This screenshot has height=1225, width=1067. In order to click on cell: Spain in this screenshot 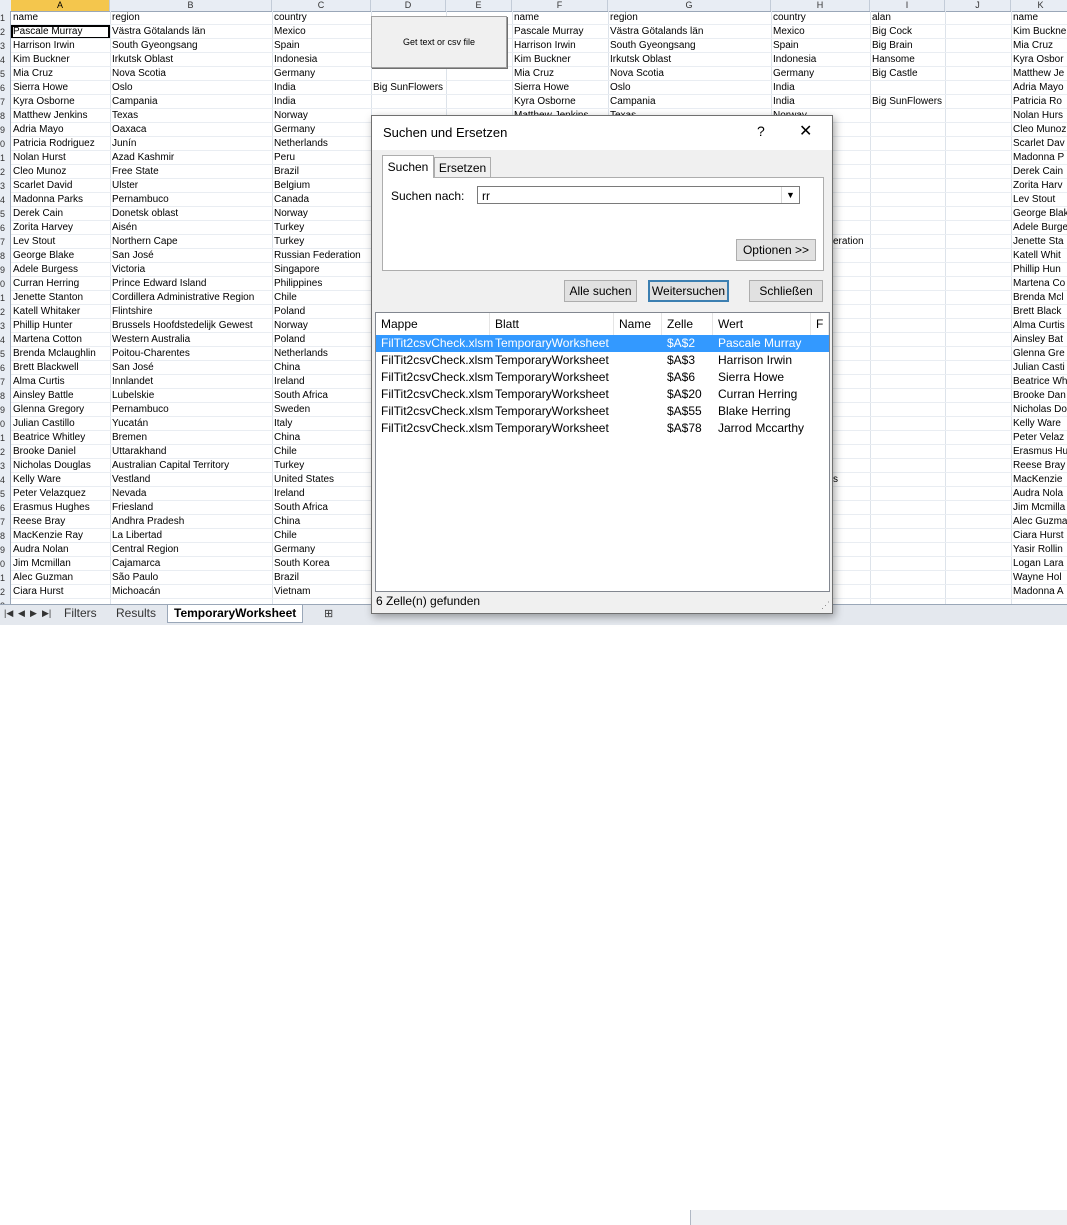, I will do `click(820, 46)`.